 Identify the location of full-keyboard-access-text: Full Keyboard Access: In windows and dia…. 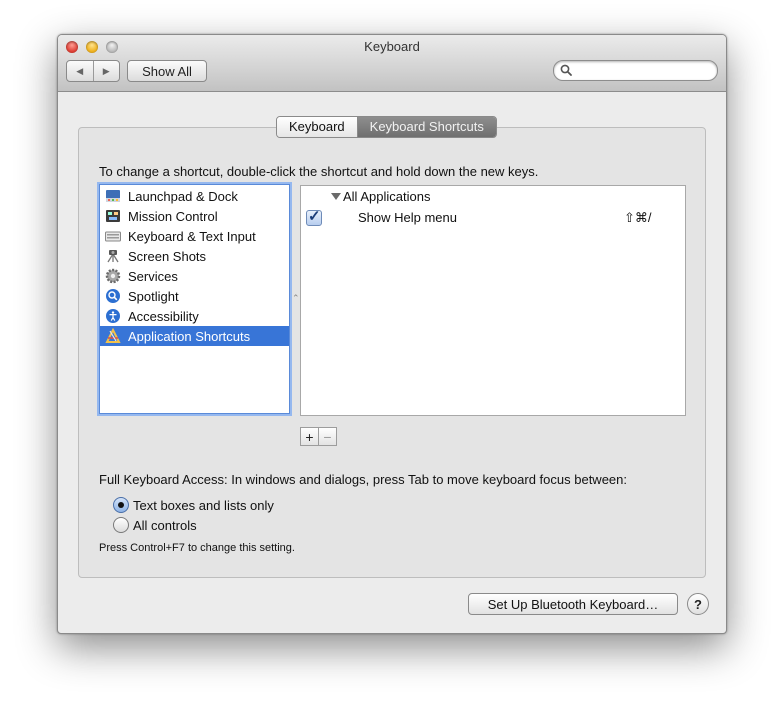
(363, 479).